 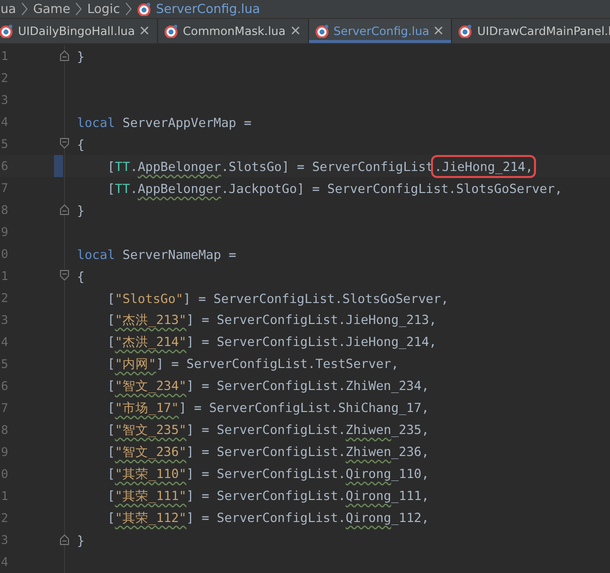 What do you see at coordinates (150, 495) in the screenshot?
I see `warning-string-token: "其荣_111"` at bounding box center [150, 495].